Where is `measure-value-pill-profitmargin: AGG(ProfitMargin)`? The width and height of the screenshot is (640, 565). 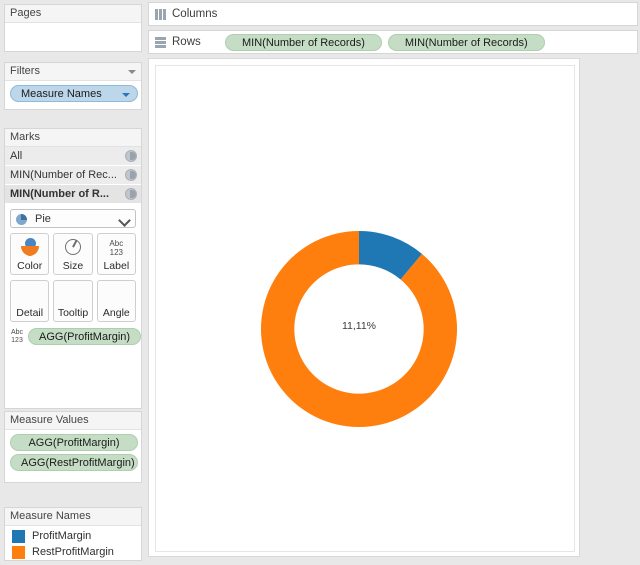 measure-value-pill-profitmargin: AGG(ProfitMargin) is located at coordinates (74, 442).